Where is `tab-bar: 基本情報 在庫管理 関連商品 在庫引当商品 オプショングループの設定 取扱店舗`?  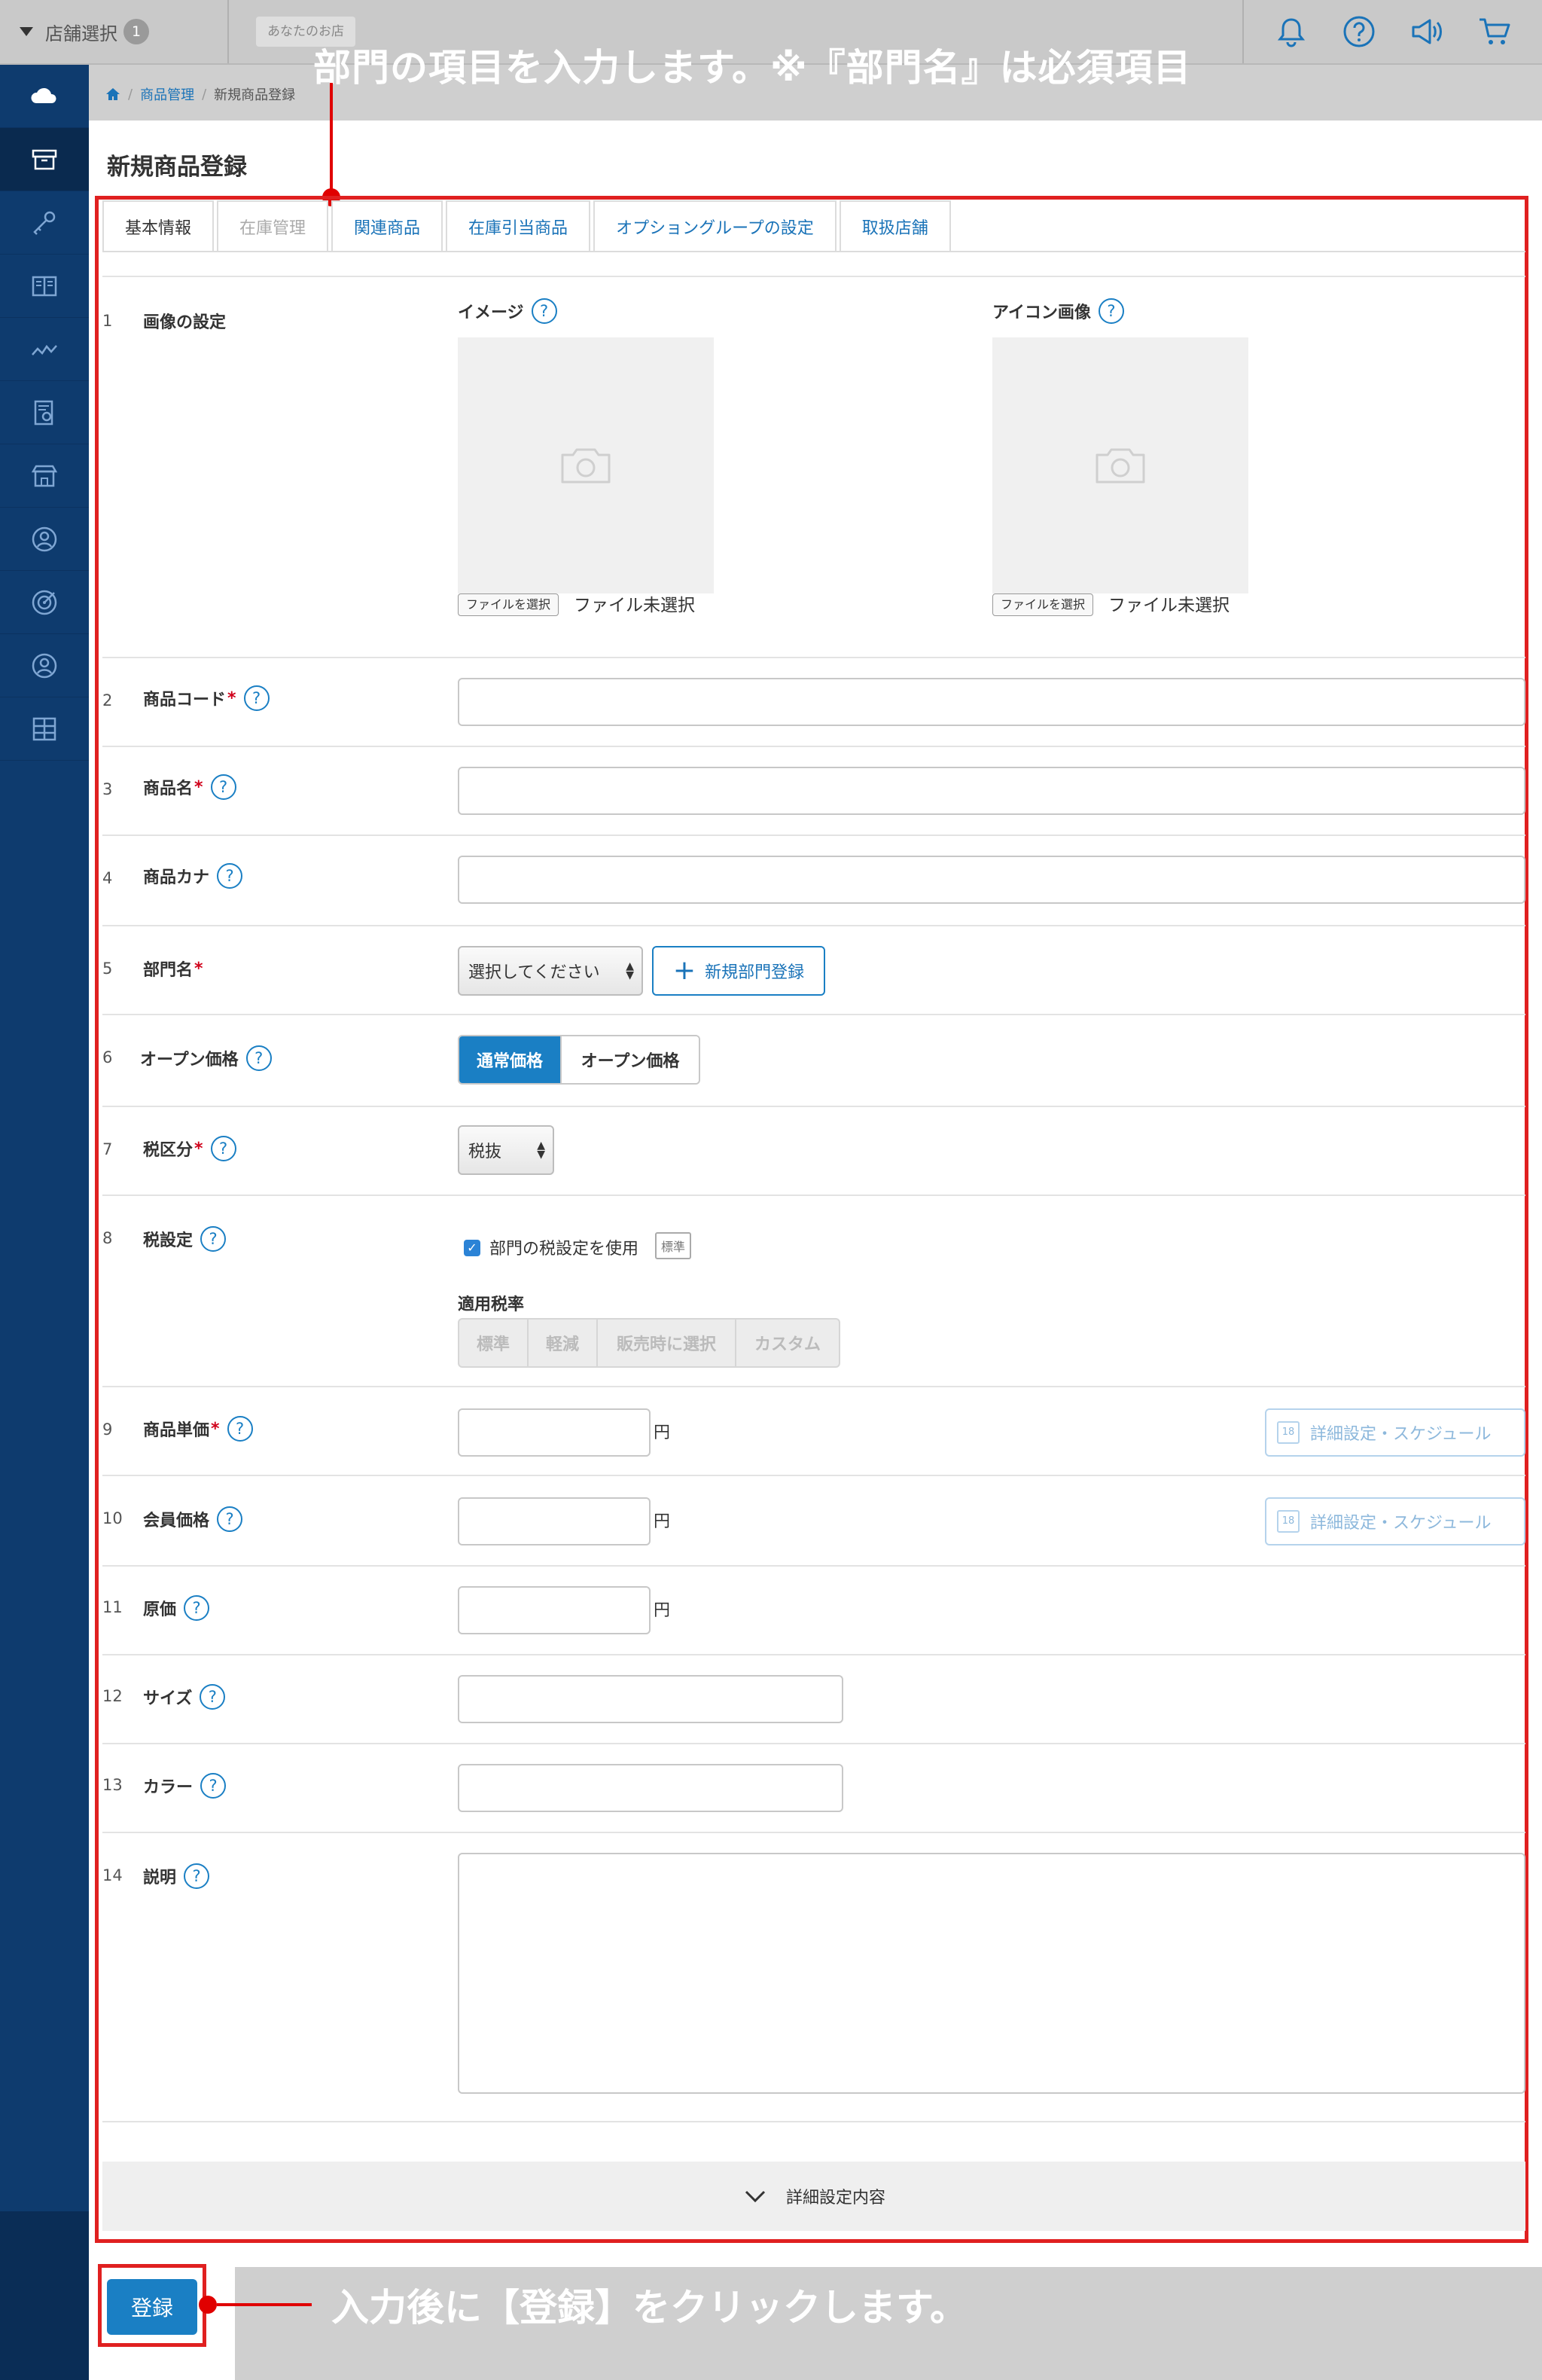
tab-bar: 基本情報 在庫管理 関連商品 在庫引当商品 オプショングループの設定 取扱店舗 is located at coordinates (528, 226).